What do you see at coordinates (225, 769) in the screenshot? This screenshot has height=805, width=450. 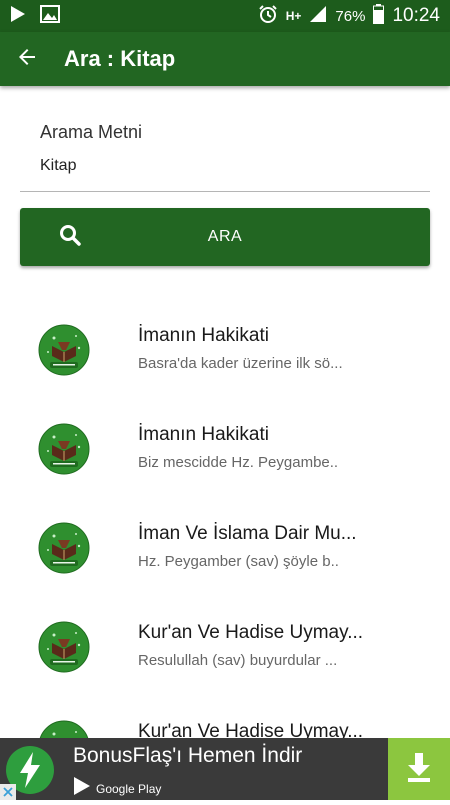 I see `ad-banner: BonusFlaş'ı Hemen İndir Google Play` at bounding box center [225, 769].